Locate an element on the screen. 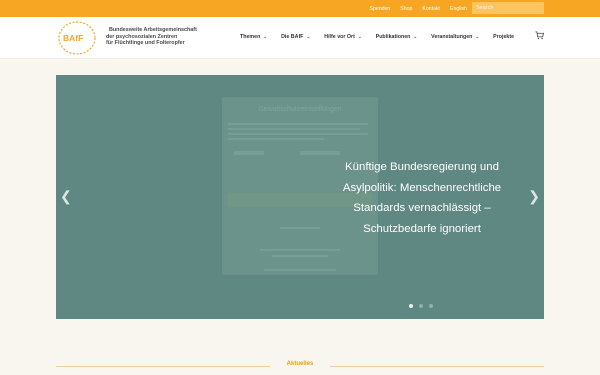 The height and width of the screenshot is (375, 600). nav-item-veranstaltungen: Veranstaltungen ⌄ is located at coordinates (455, 37).